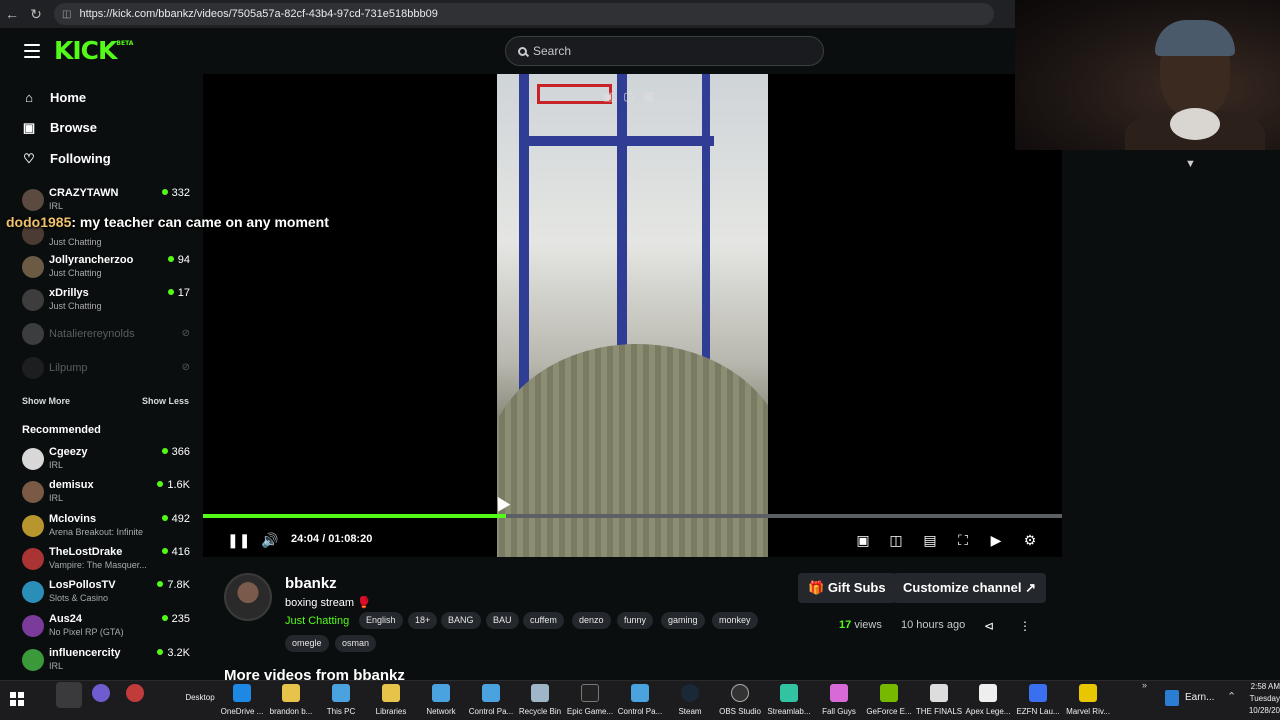  Describe the element at coordinates (69, 695) in the screenshot. I see `edge-icon` at that location.